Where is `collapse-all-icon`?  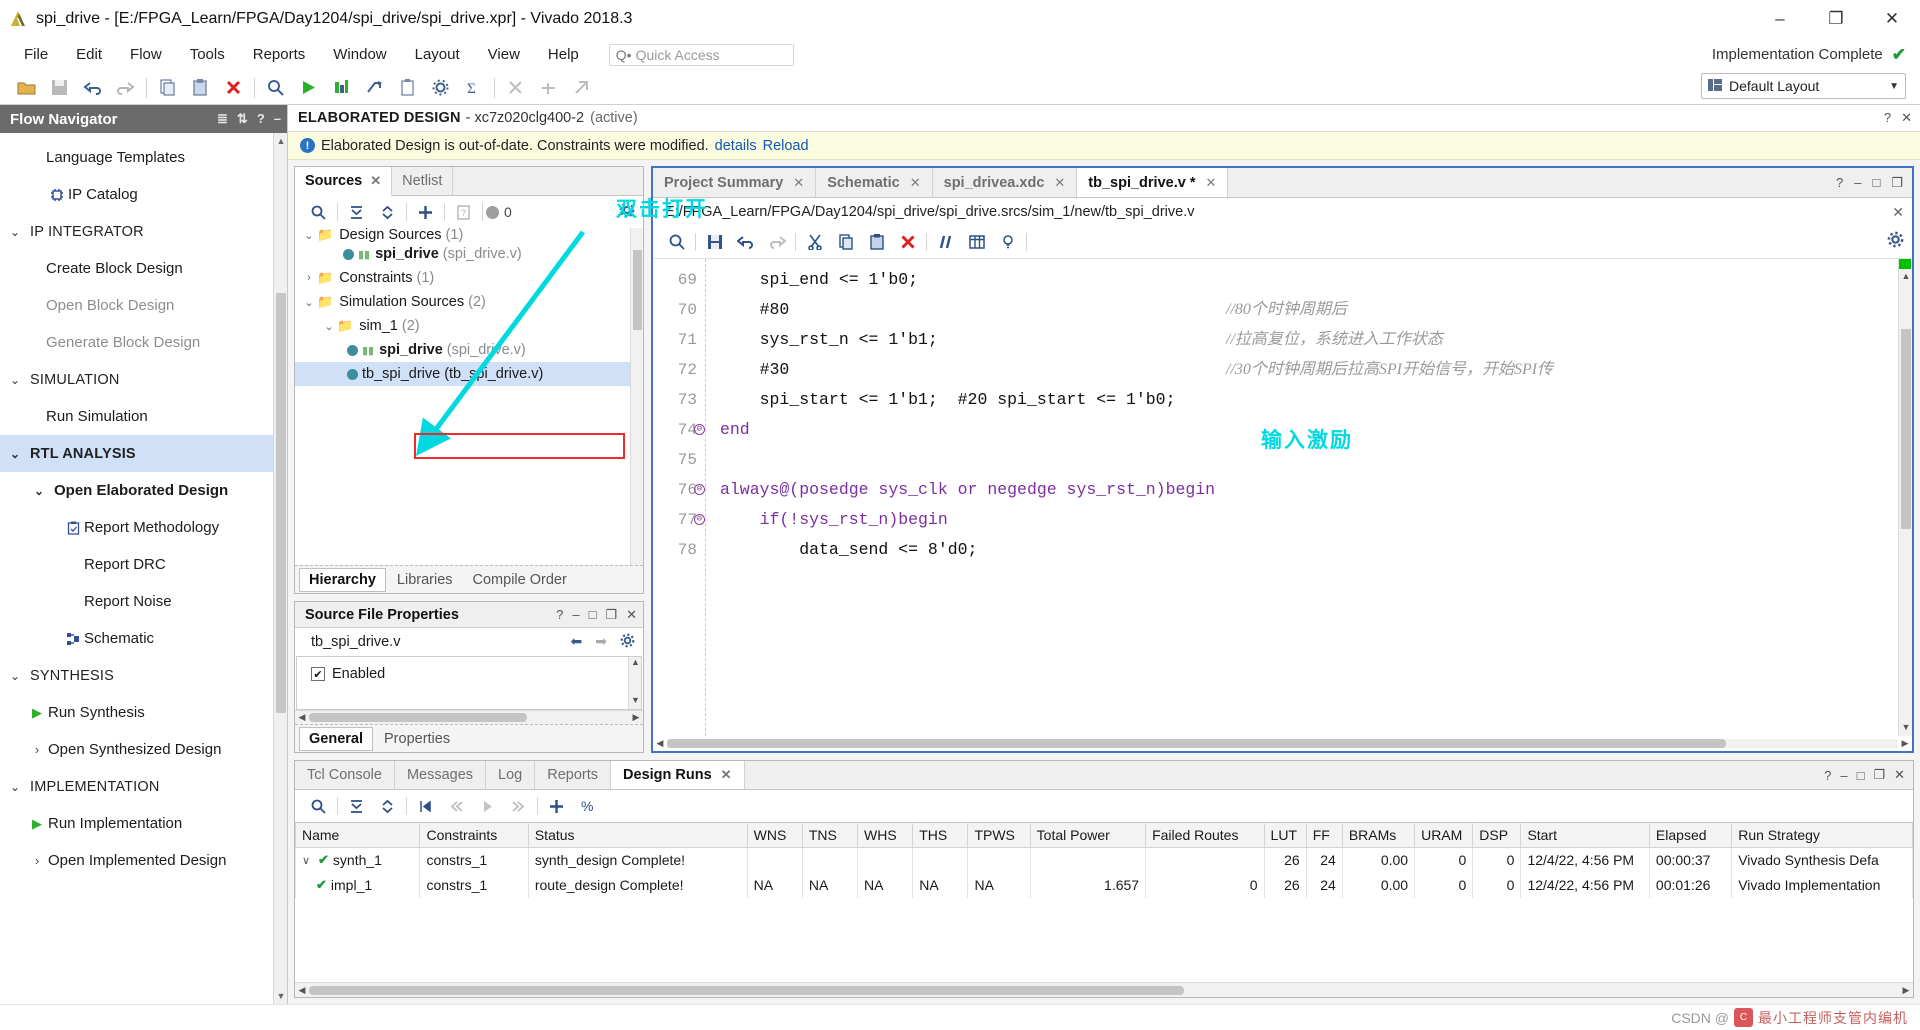 collapse-all-icon is located at coordinates (356, 212).